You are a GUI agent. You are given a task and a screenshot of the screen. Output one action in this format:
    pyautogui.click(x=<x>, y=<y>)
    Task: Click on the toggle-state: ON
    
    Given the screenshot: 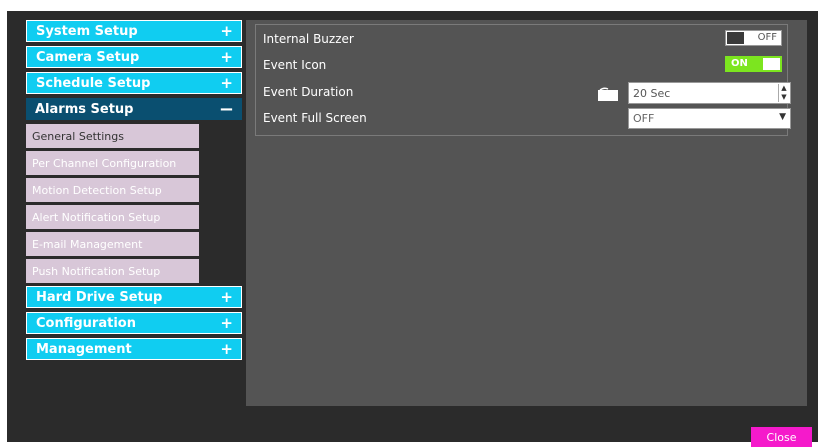 What is the action you would take?
    pyautogui.click(x=739, y=63)
    